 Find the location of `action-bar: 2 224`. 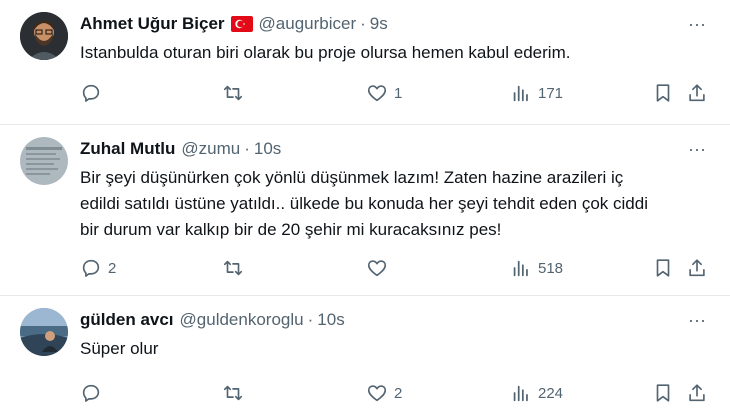

action-bar: 2 224 is located at coordinates (395, 394).